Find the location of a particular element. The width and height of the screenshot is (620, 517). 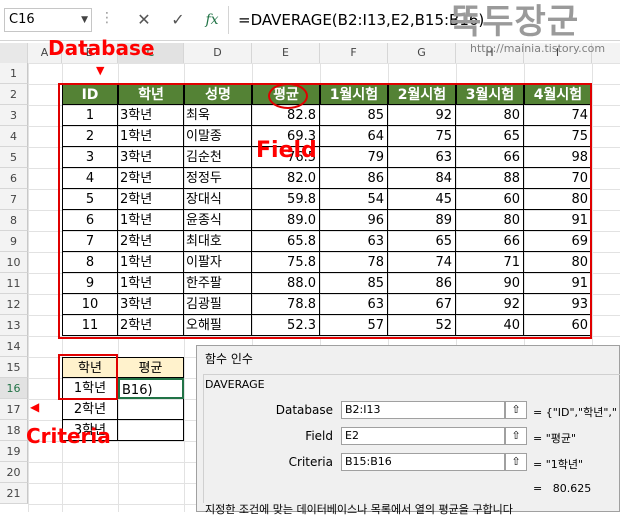

table-cell: 93 is located at coordinates (558, 304).